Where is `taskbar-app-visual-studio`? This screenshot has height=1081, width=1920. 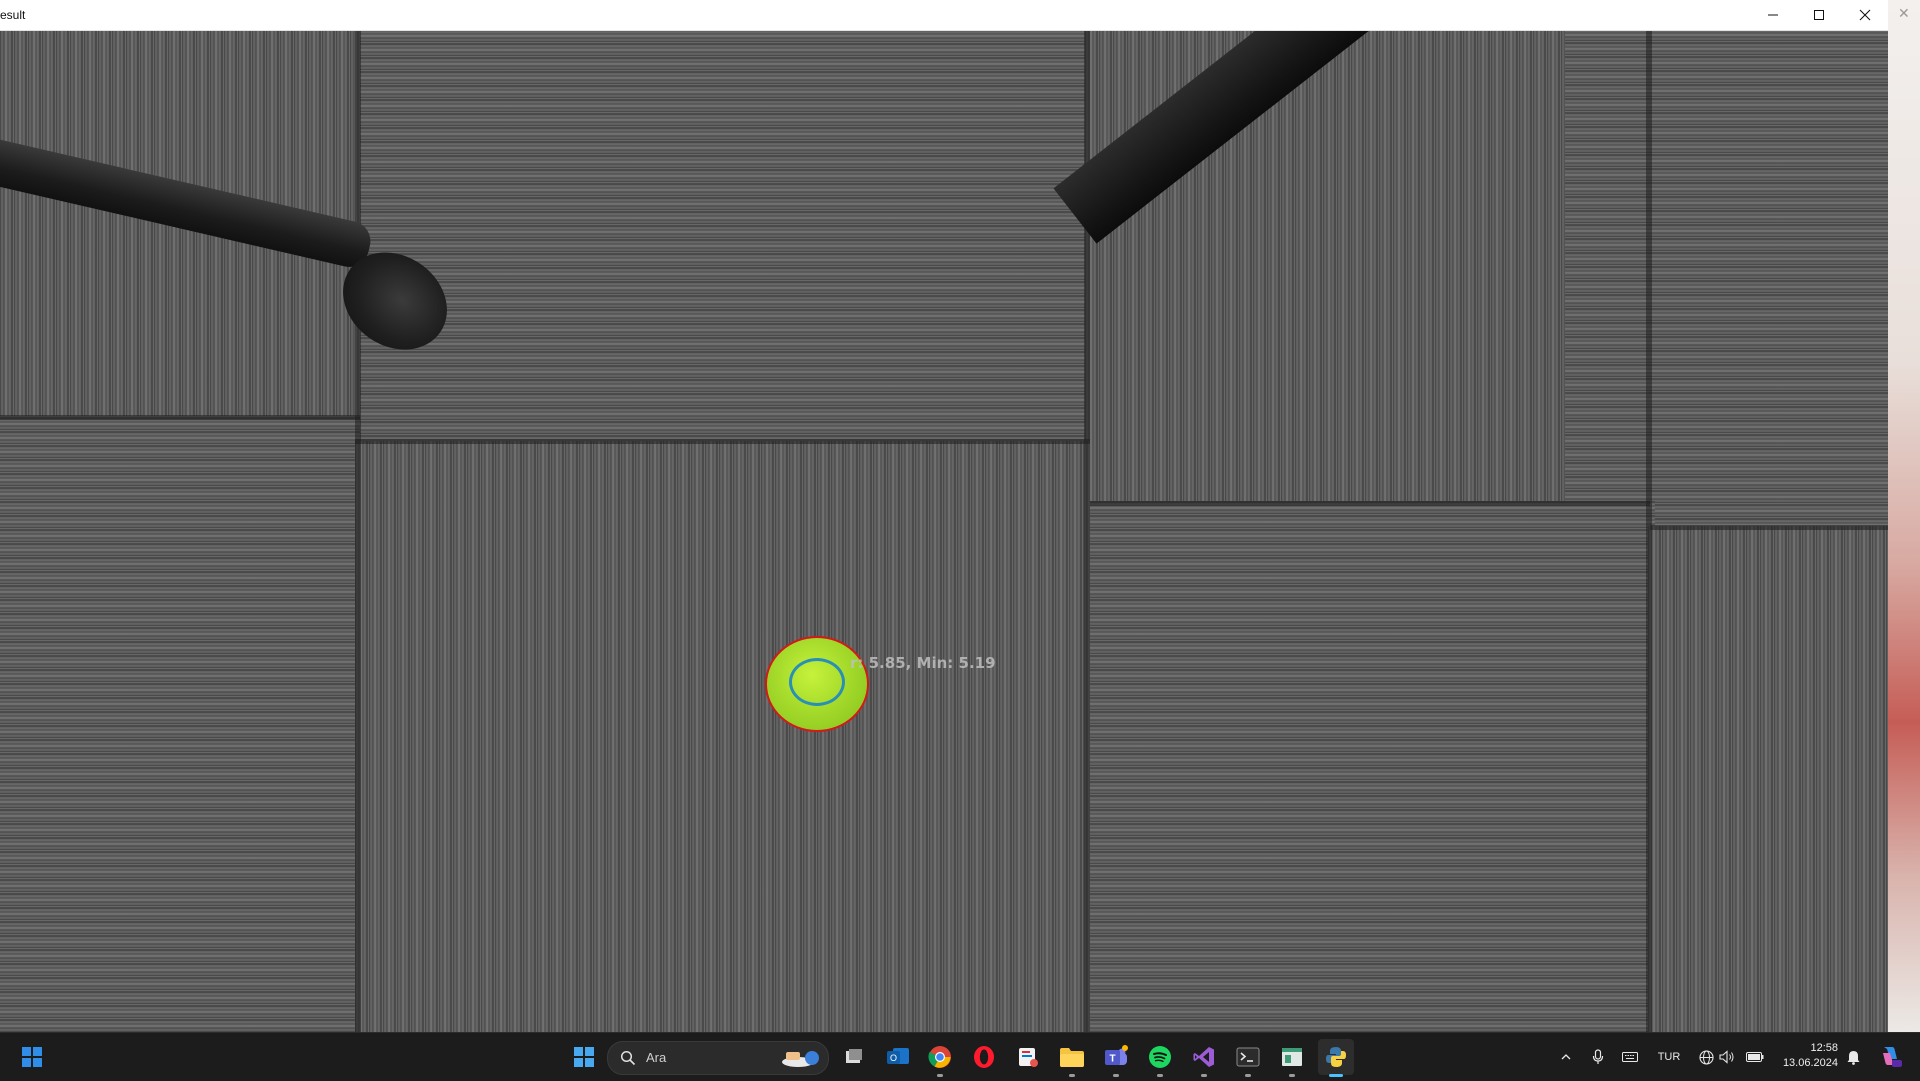
taskbar-app-visual-studio is located at coordinates (1204, 1058).